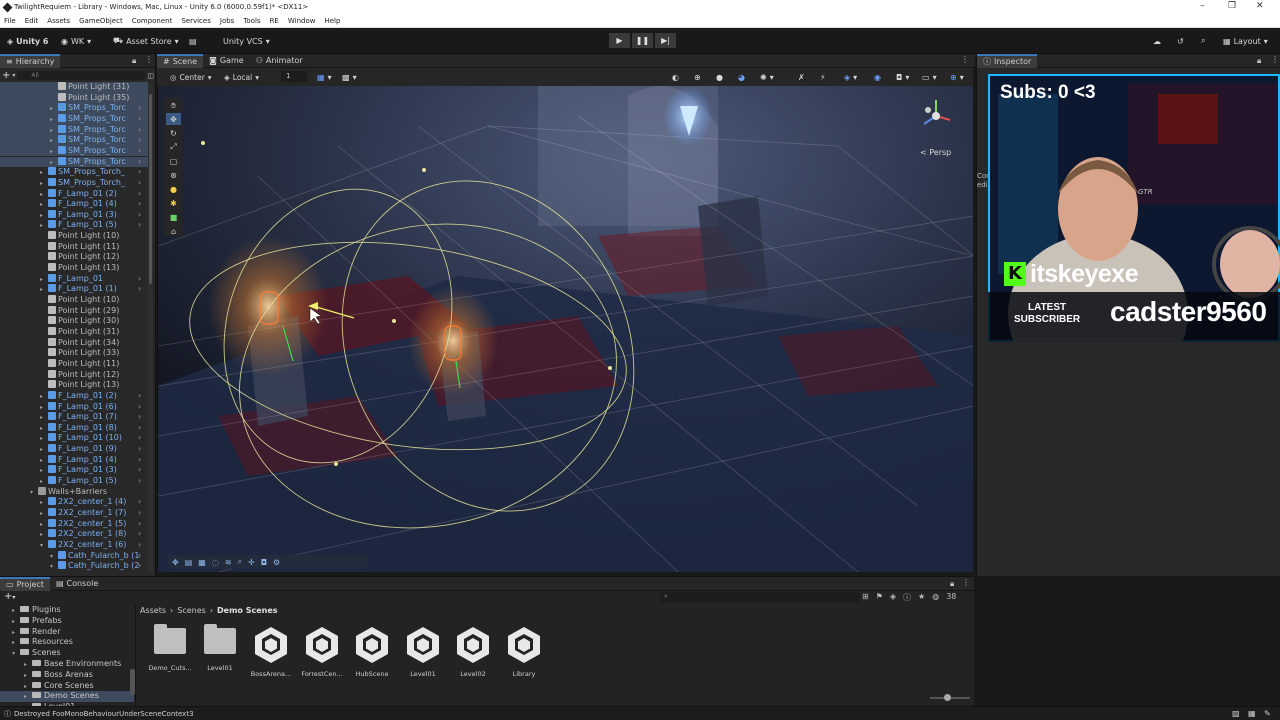  Describe the element at coordinates (173, 175) in the screenshot. I see `transform-tool-icon: ⊛` at that location.